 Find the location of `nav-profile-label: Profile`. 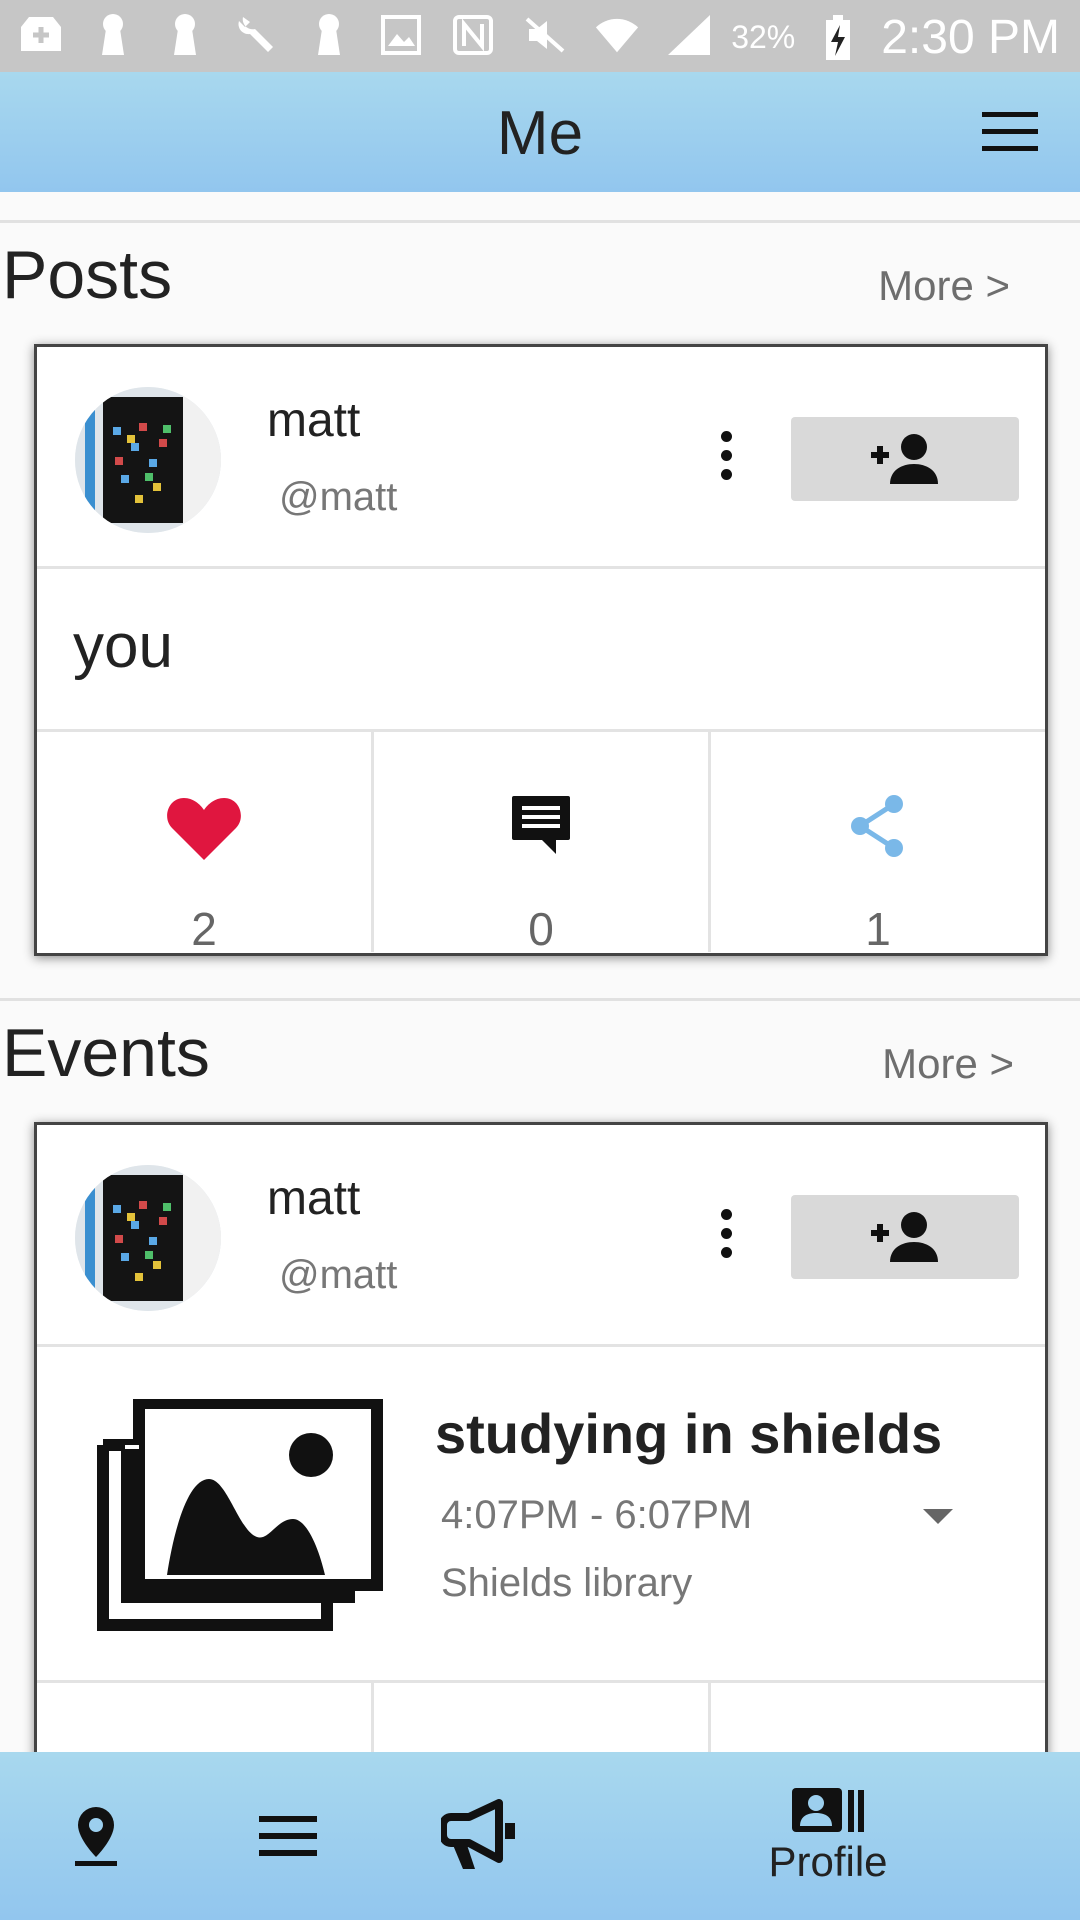

nav-profile-label: Profile is located at coordinates (828, 1861).